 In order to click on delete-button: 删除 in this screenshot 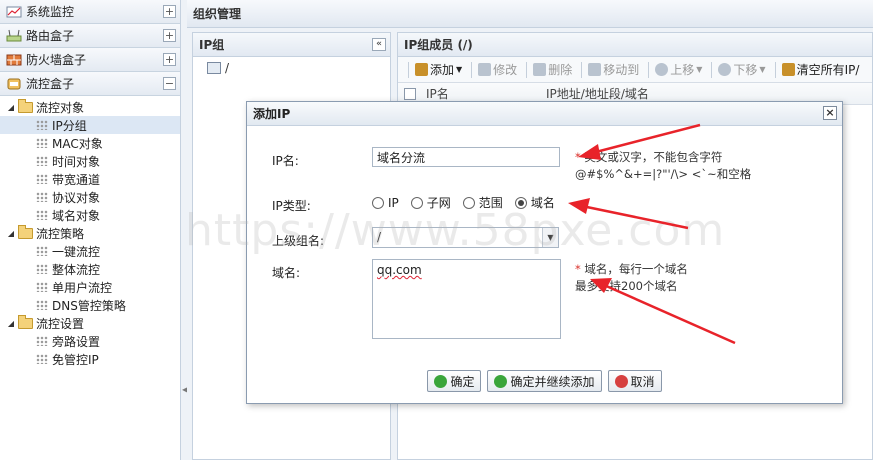, I will do `click(552, 69)`.